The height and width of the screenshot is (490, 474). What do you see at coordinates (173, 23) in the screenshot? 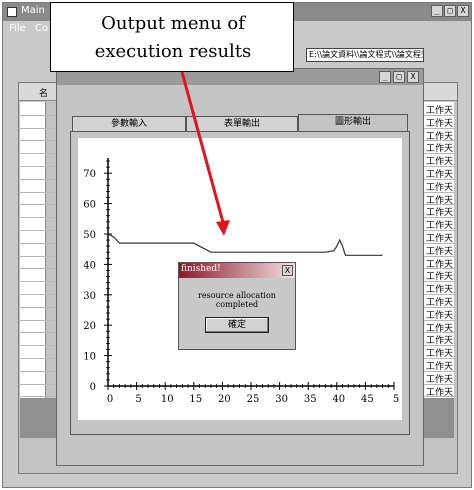
I see `callout-text-line1: Output menu of` at bounding box center [173, 23].